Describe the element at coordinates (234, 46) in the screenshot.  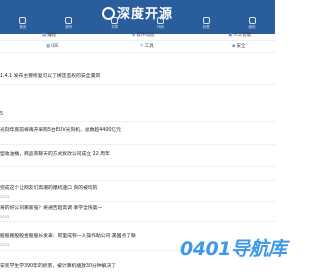
I see `shield-icon: ◆` at that location.